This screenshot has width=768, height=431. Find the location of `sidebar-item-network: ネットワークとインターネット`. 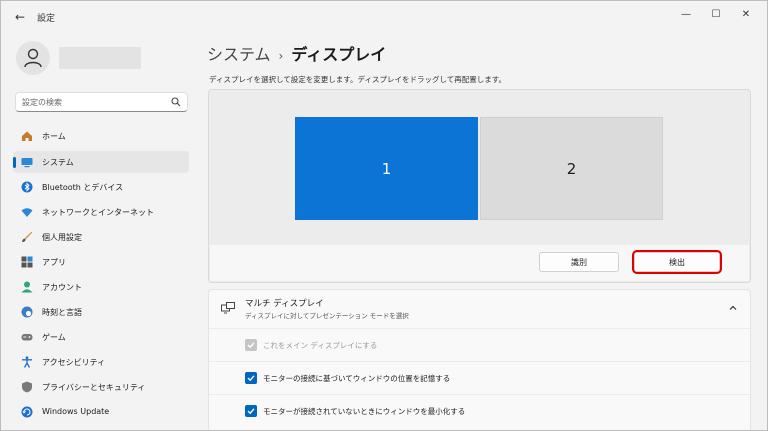

sidebar-item-network: ネットワークとインターネット is located at coordinates (101, 212).